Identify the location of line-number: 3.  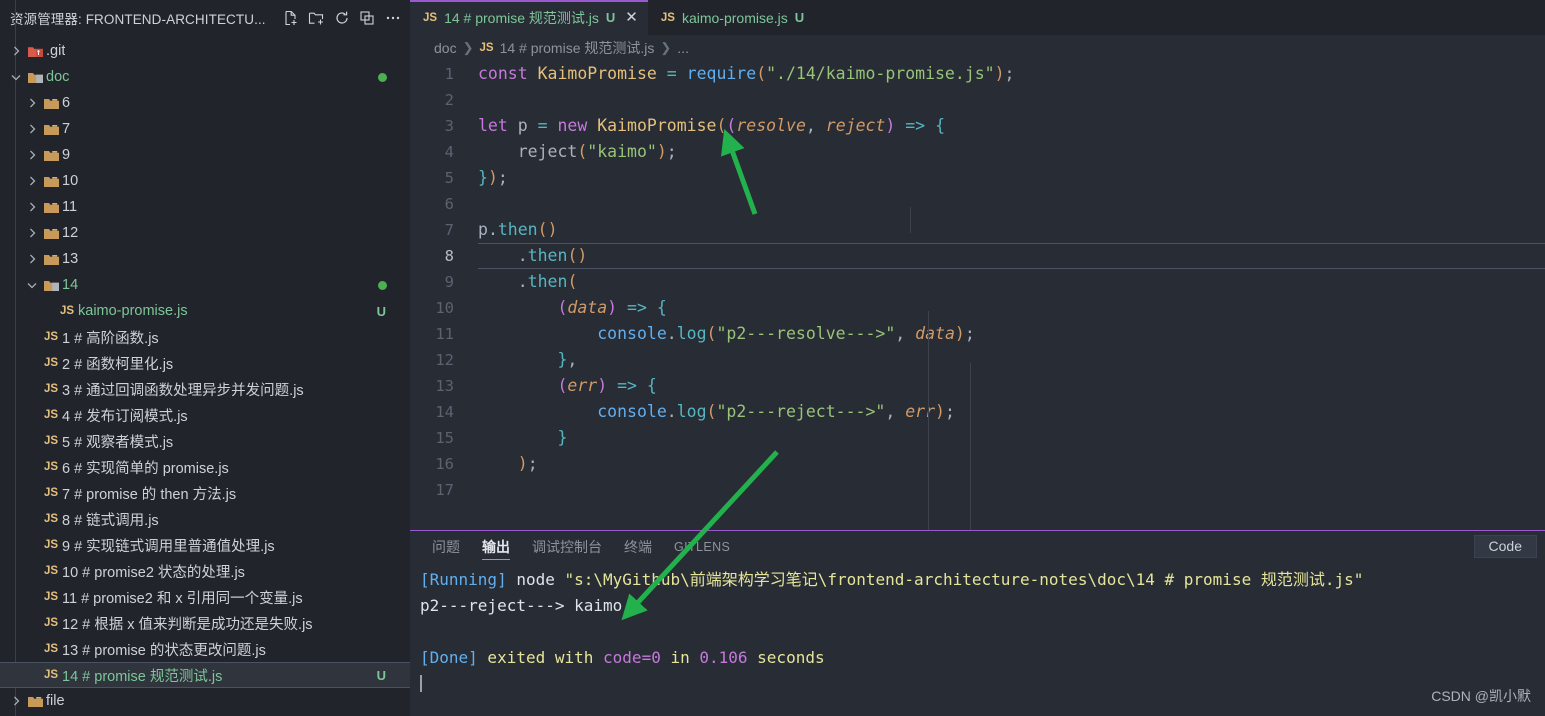
(449, 126).